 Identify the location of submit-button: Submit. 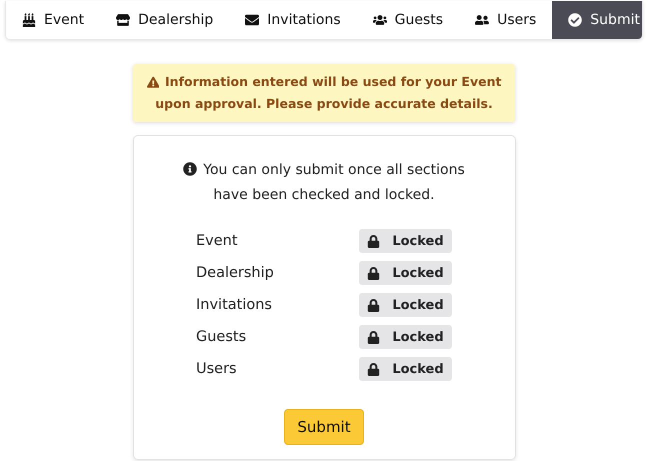
(324, 427).